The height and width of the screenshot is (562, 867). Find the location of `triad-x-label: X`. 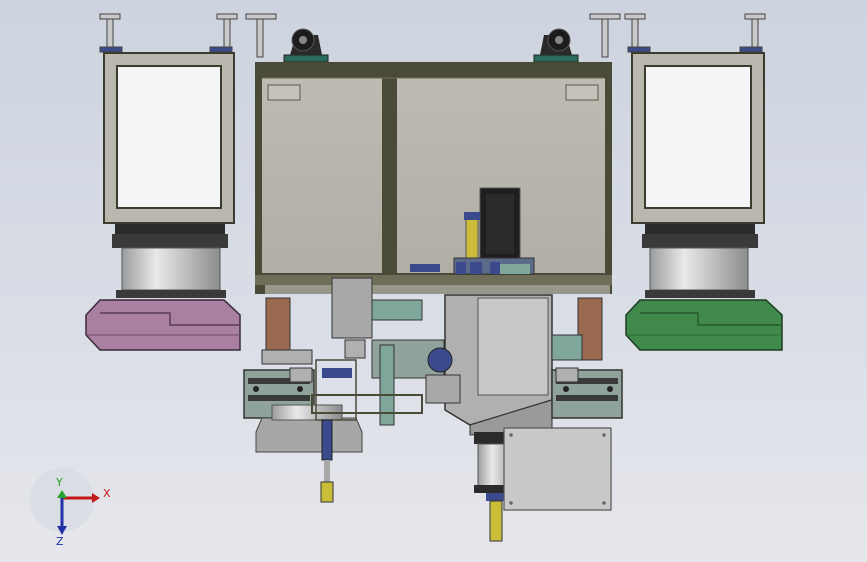

triad-x-label: X is located at coordinates (107, 493).